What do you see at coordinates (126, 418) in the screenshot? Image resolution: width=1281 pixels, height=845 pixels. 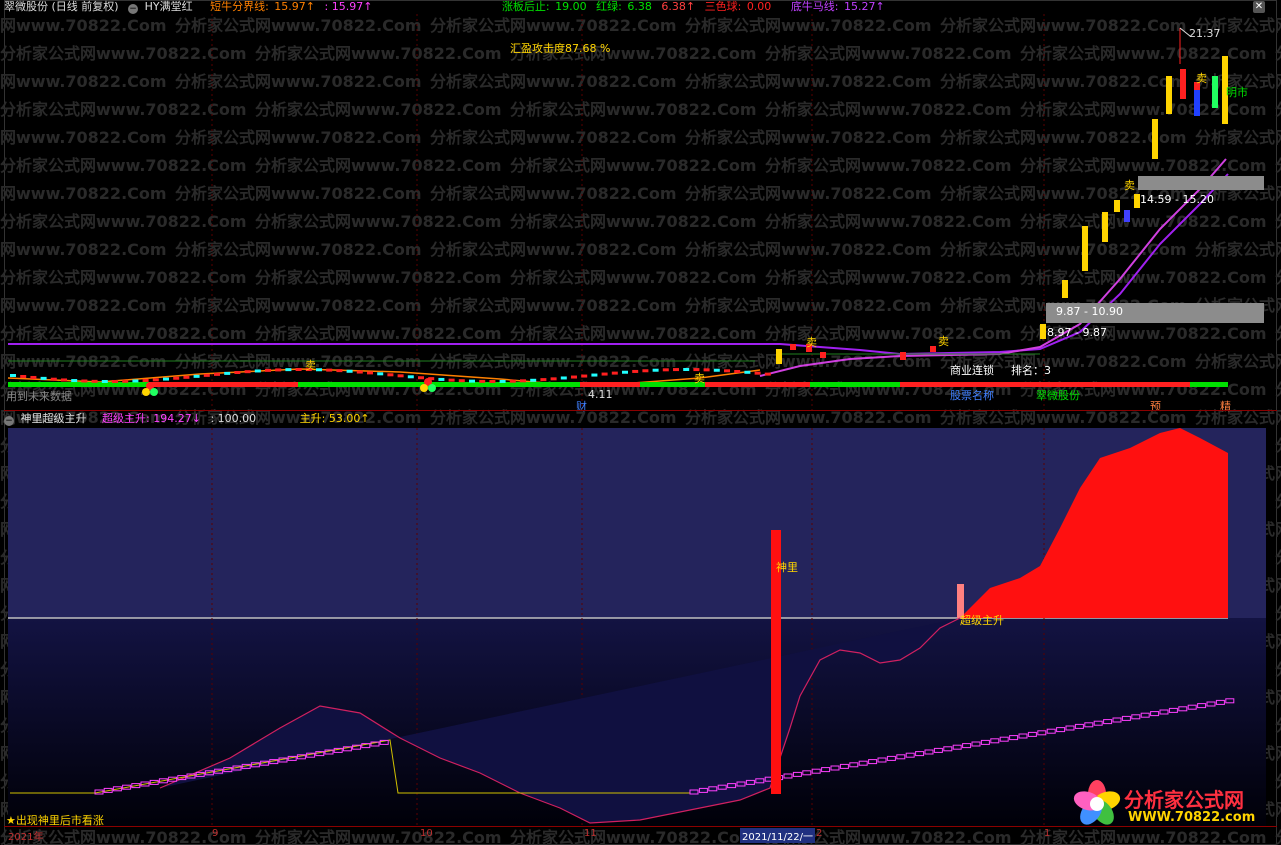 I see `super-label: 超级主升:` at bounding box center [126, 418].